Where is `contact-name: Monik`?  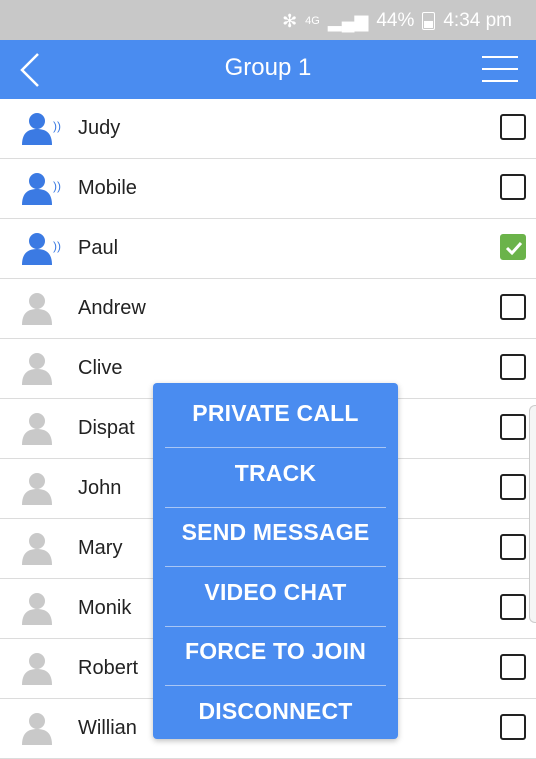
contact-name: Monik is located at coordinates (105, 608).